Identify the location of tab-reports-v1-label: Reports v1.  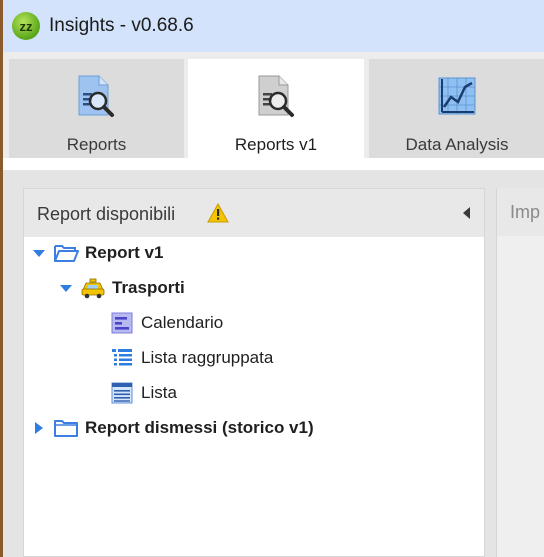
(276, 144).